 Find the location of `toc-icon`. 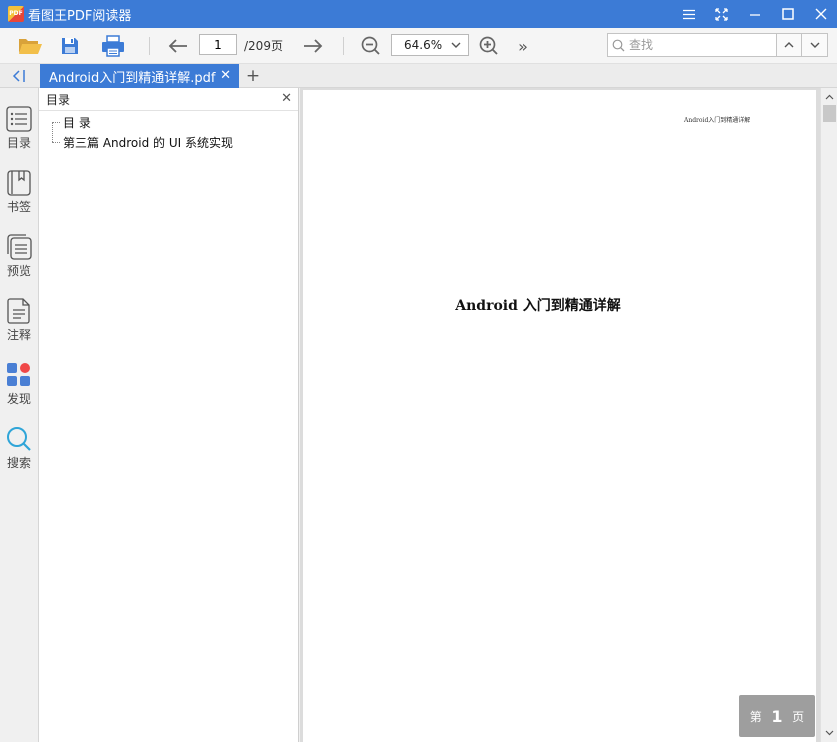

toc-icon is located at coordinates (19, 119).